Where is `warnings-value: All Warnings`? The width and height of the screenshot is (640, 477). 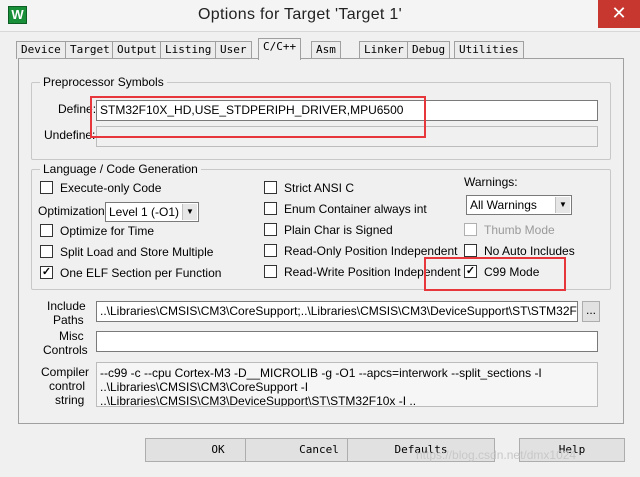 warnings-value: All Warnings is located at coordinates (503, 205).